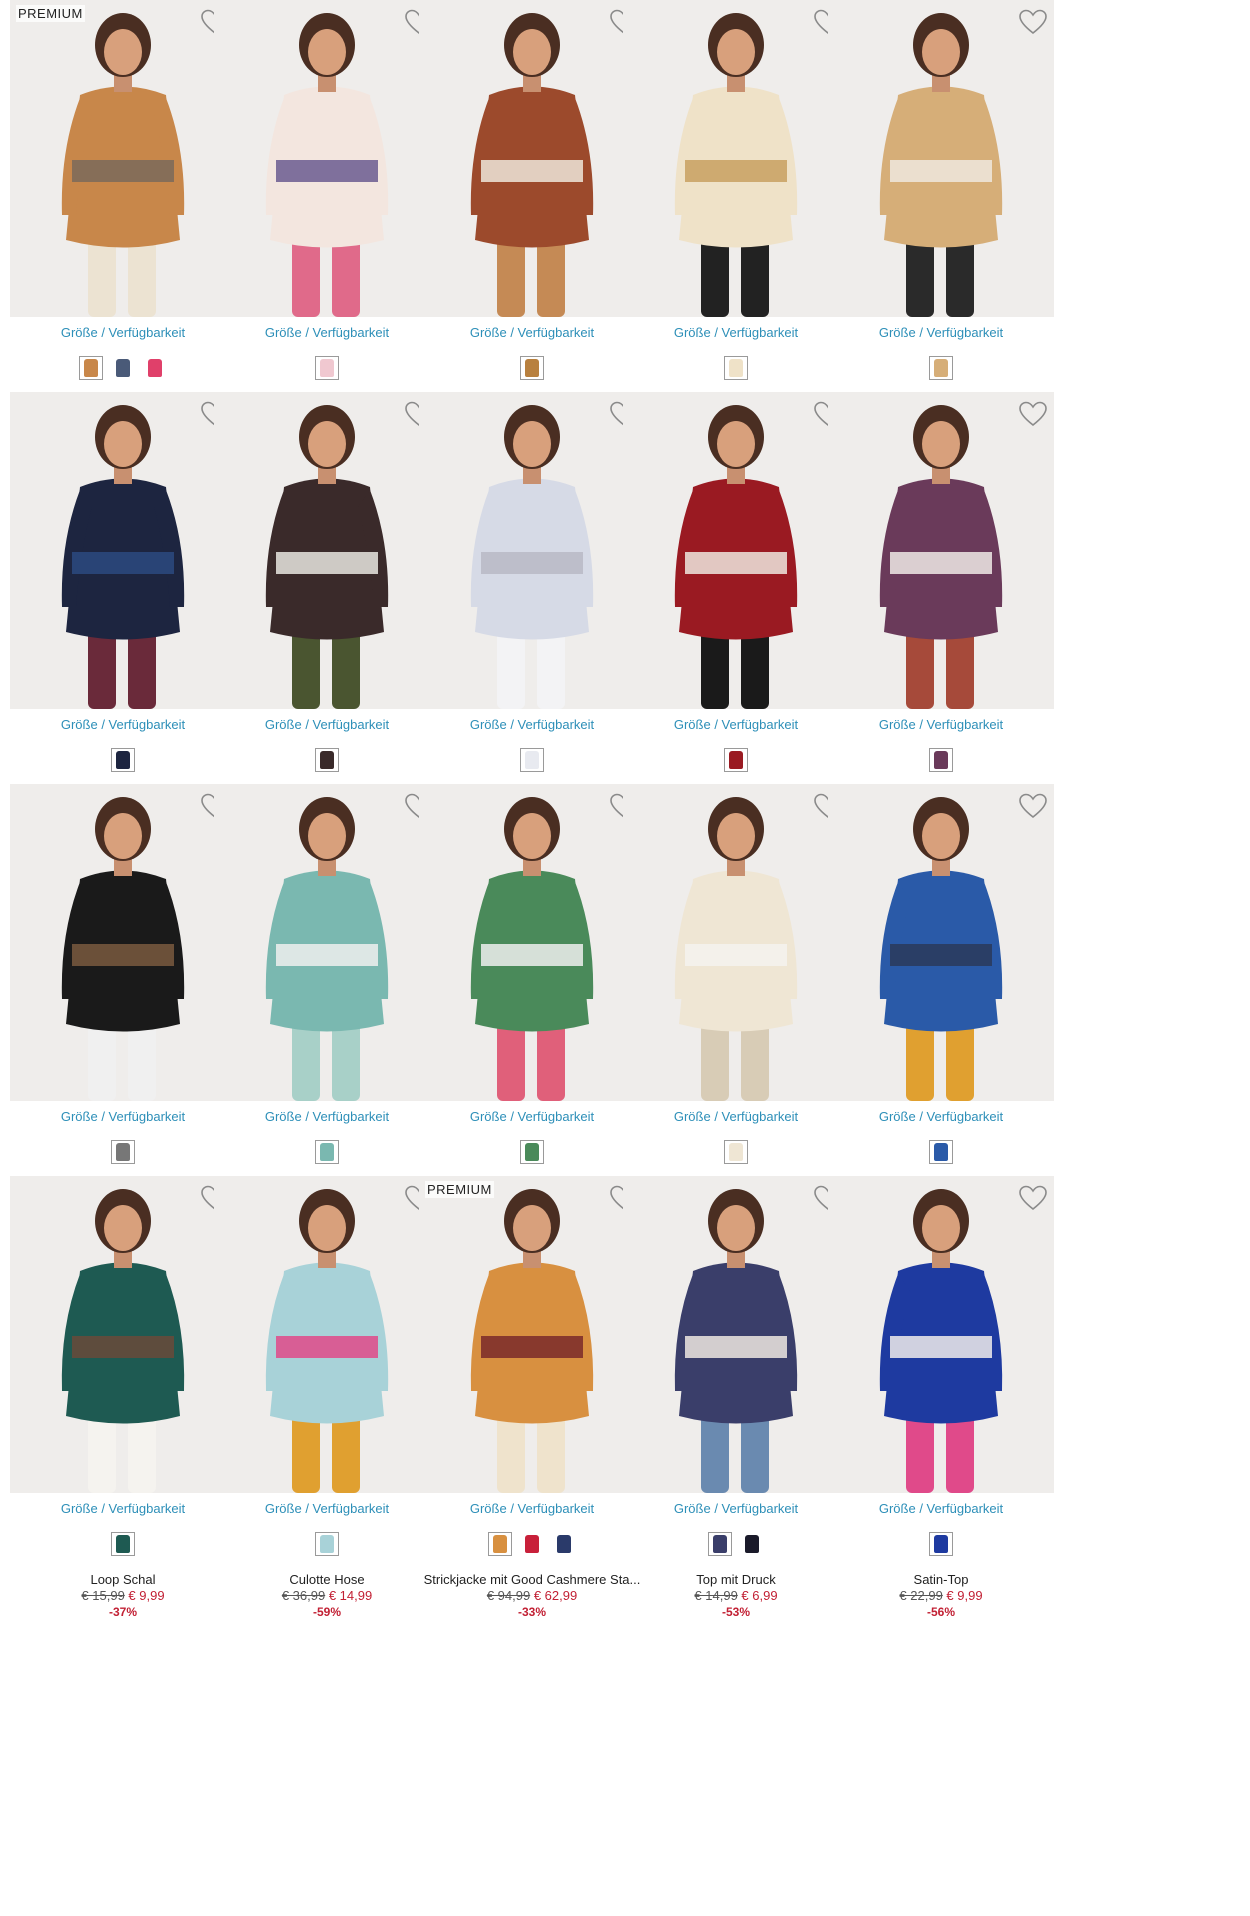 The image size is (1250, 1916). What do you see at coordinates (941, 1579) in the screenshot?
I see `product-name: Satin-Top` at bounding box center [941, 1579].